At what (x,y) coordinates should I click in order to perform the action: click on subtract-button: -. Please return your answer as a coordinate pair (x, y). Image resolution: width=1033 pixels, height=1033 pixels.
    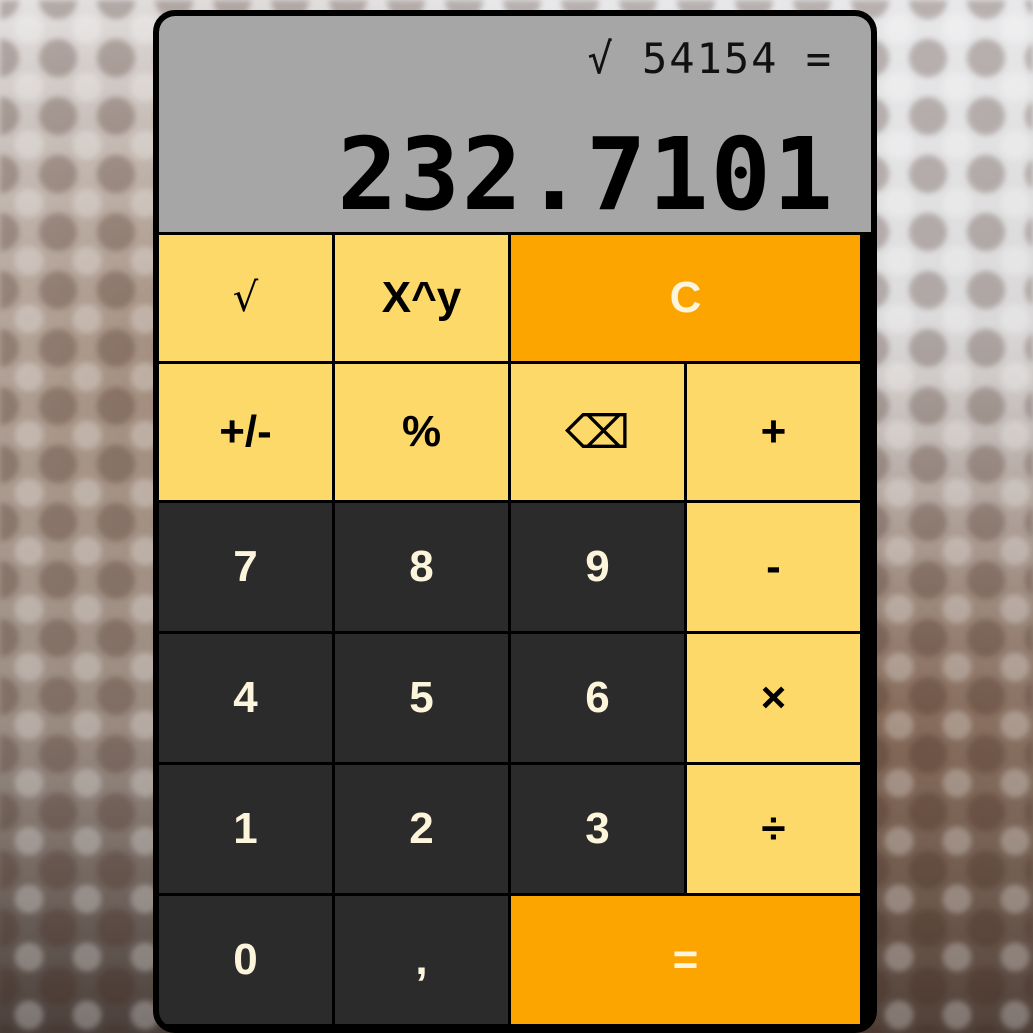
    Looking at the image, I should click on (773, 567).